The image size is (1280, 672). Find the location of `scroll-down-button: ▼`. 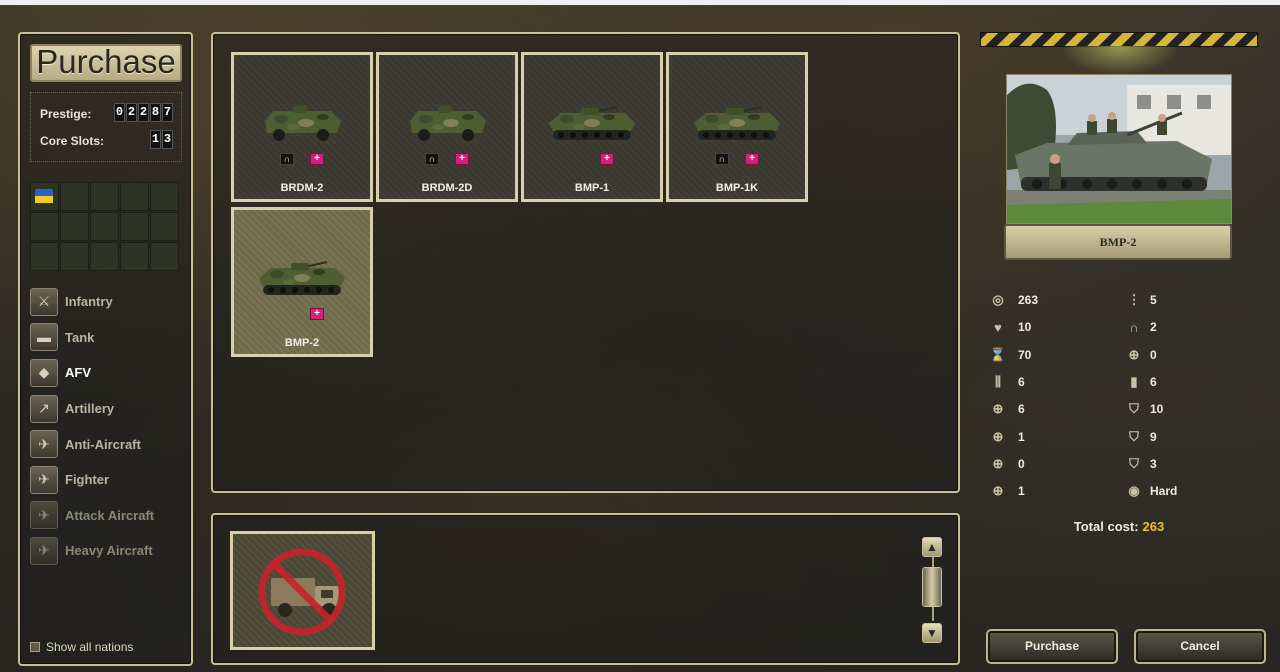

scroll-down-button: ▼ is located at coordinates (932, 633).